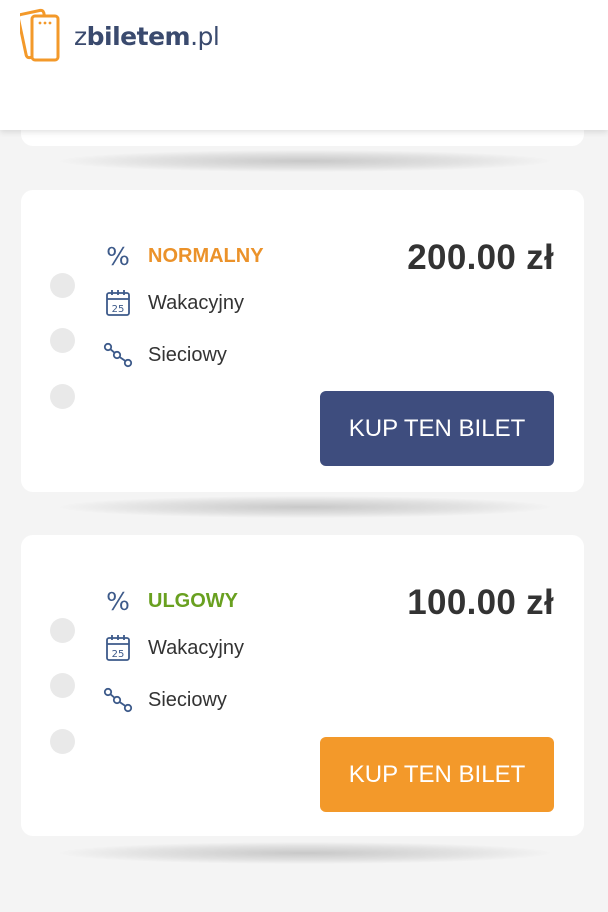 The image size is (608, 912). Describe the element at coordinates (40, 34) in the screenshot. I see `ticket-logo-icon` at that location.